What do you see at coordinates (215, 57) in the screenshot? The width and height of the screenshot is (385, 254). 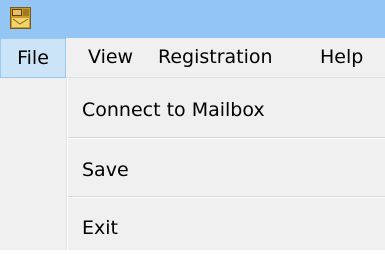 I see `menu-registration: Registration` at bounding box center [215, 57].